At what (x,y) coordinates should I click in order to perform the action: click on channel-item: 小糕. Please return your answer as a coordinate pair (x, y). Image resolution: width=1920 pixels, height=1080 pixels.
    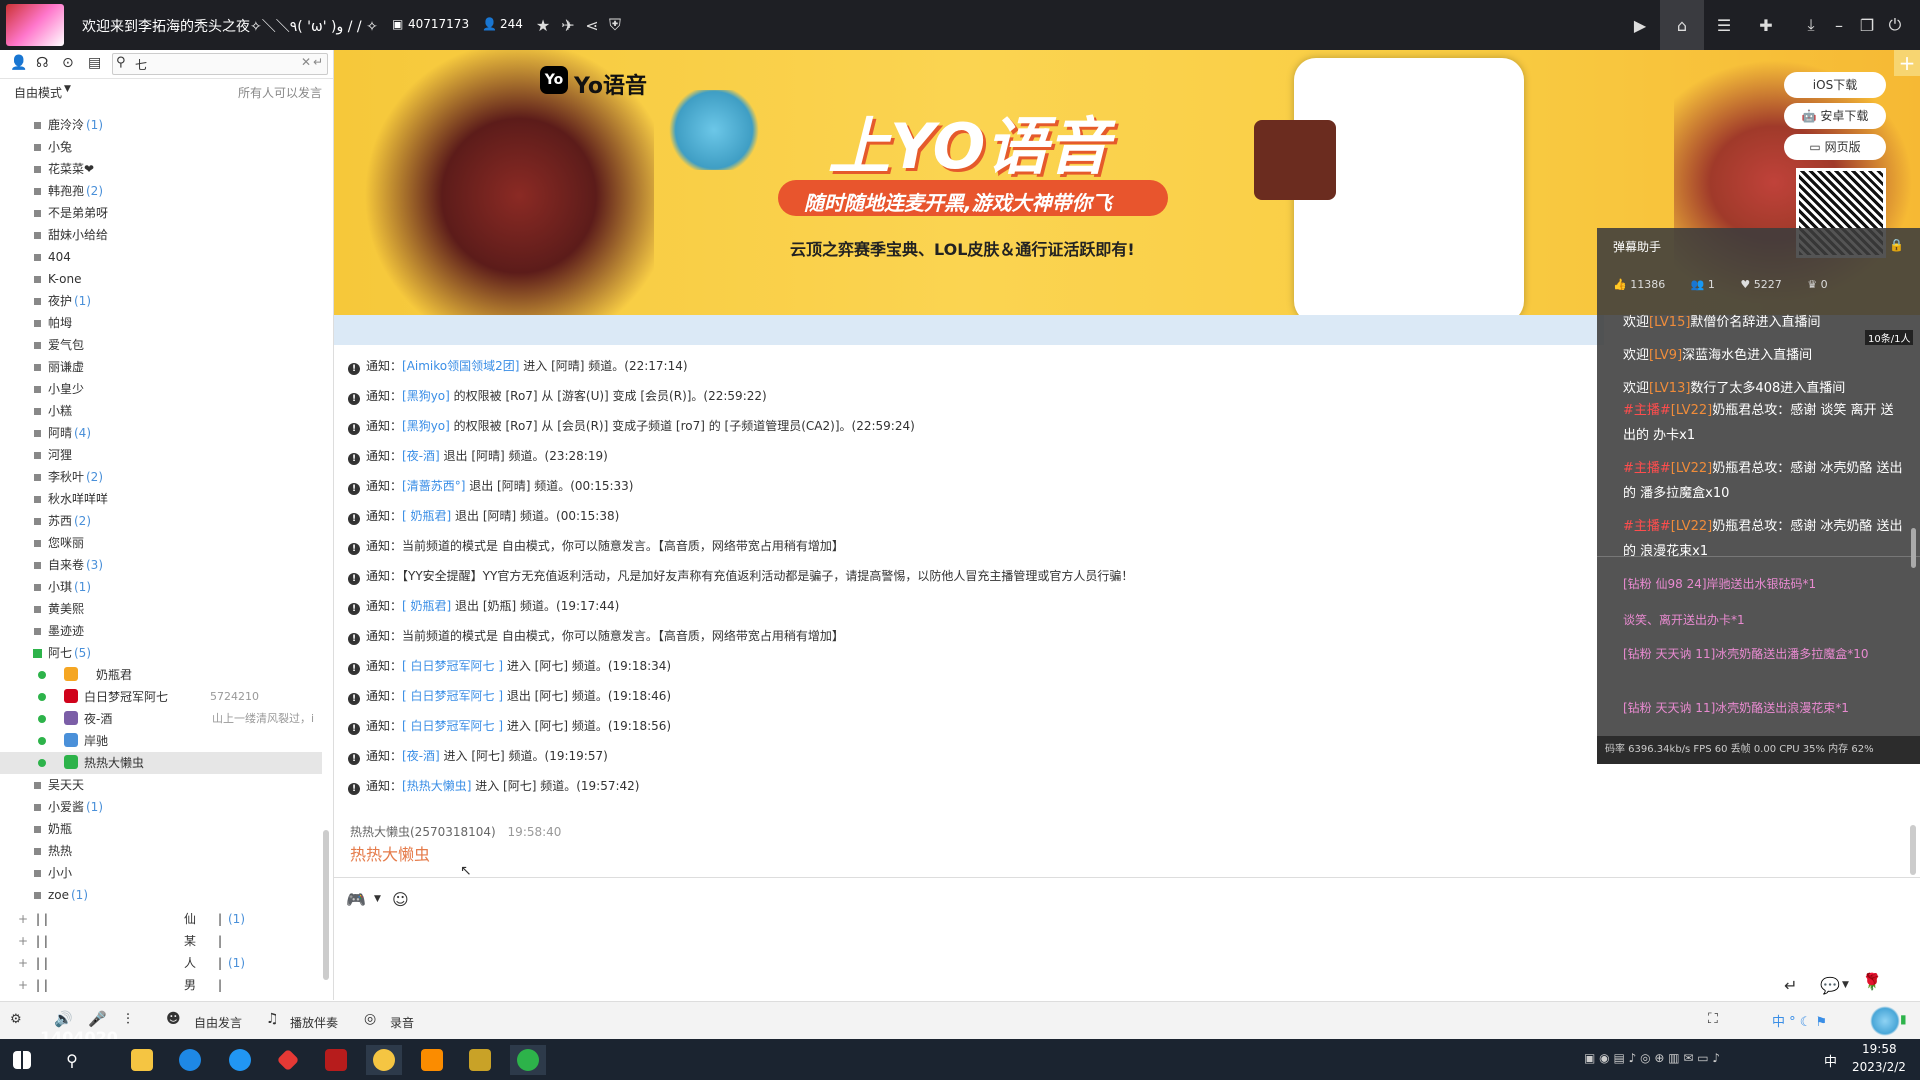
    Looking at the image, I should click on (160, 411).